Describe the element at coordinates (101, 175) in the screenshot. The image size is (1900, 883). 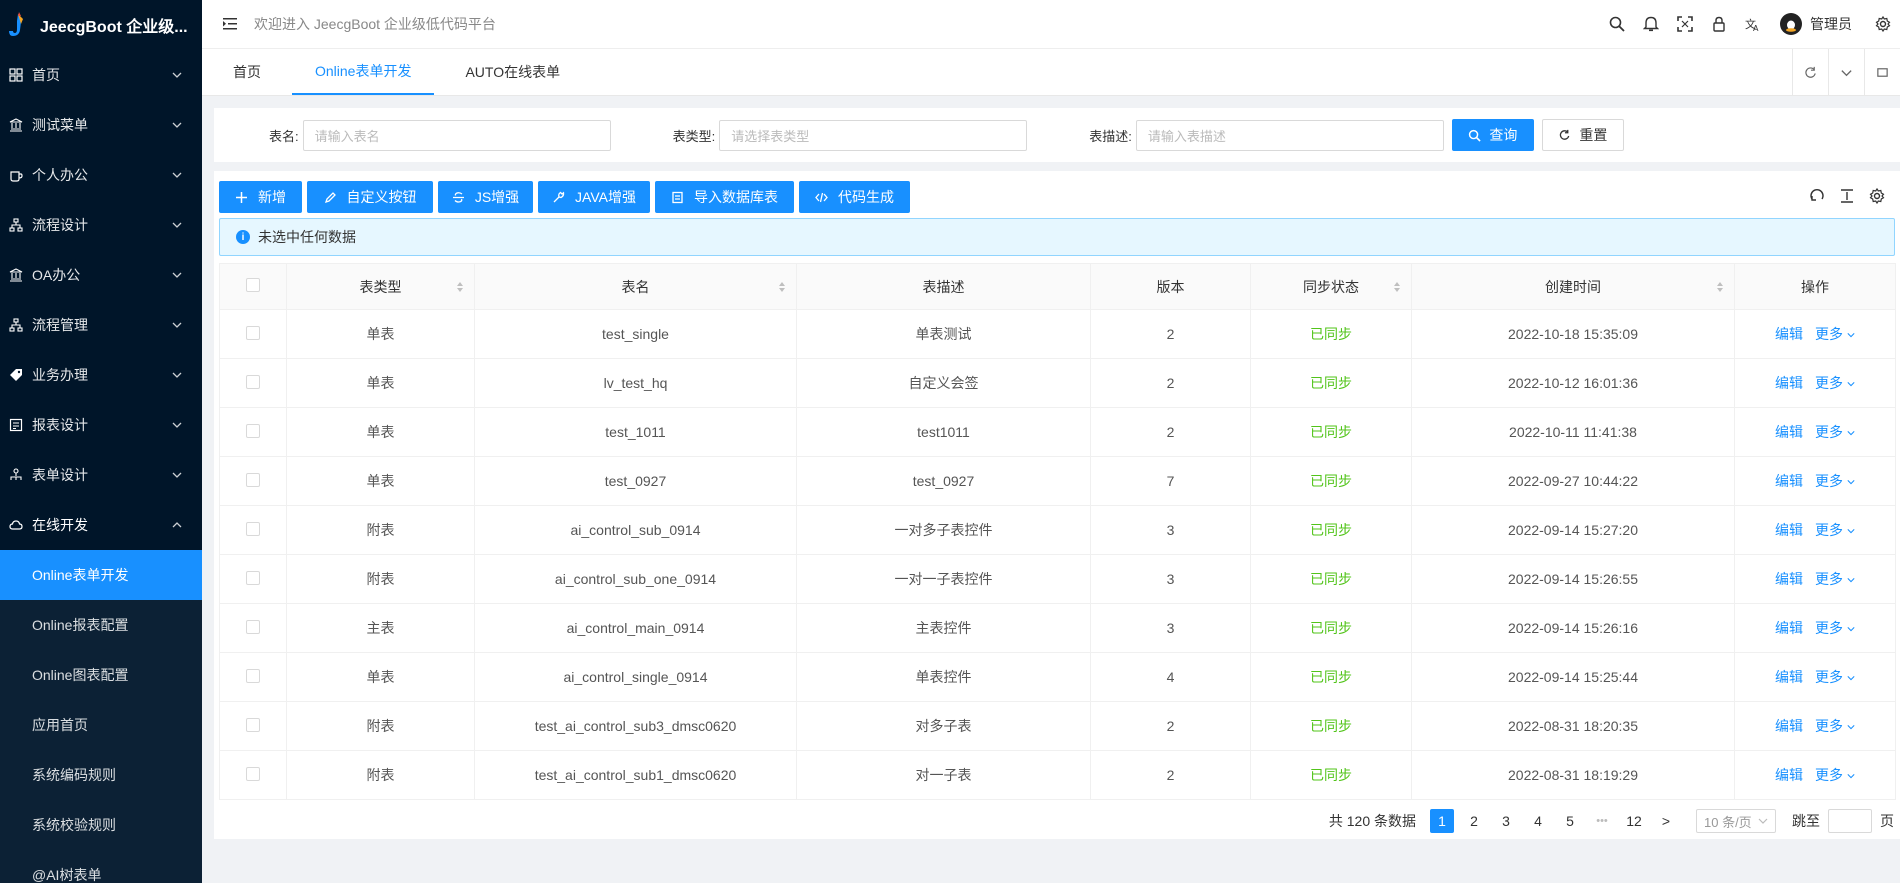
I see `sidebar-item-personal-office: 个人办公` at that location.